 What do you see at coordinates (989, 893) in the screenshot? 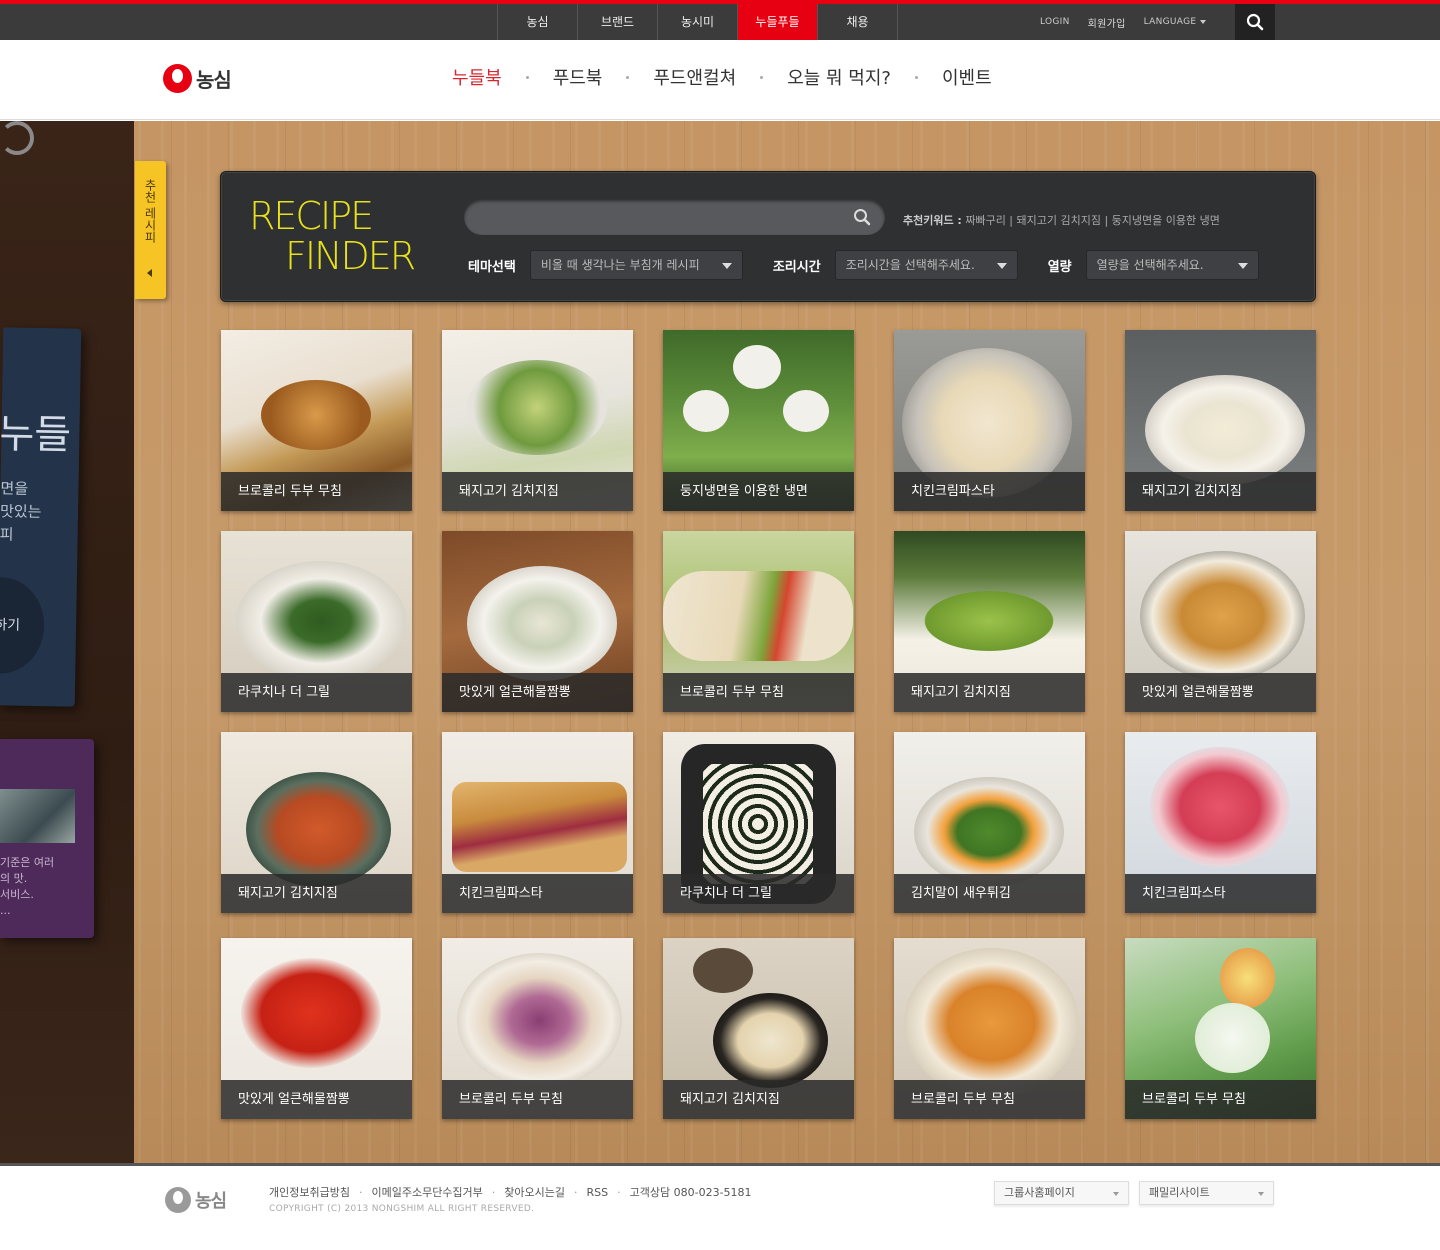
I see `recipe-title: 김치말이 새우튀김` at bounding box center [989, 893].